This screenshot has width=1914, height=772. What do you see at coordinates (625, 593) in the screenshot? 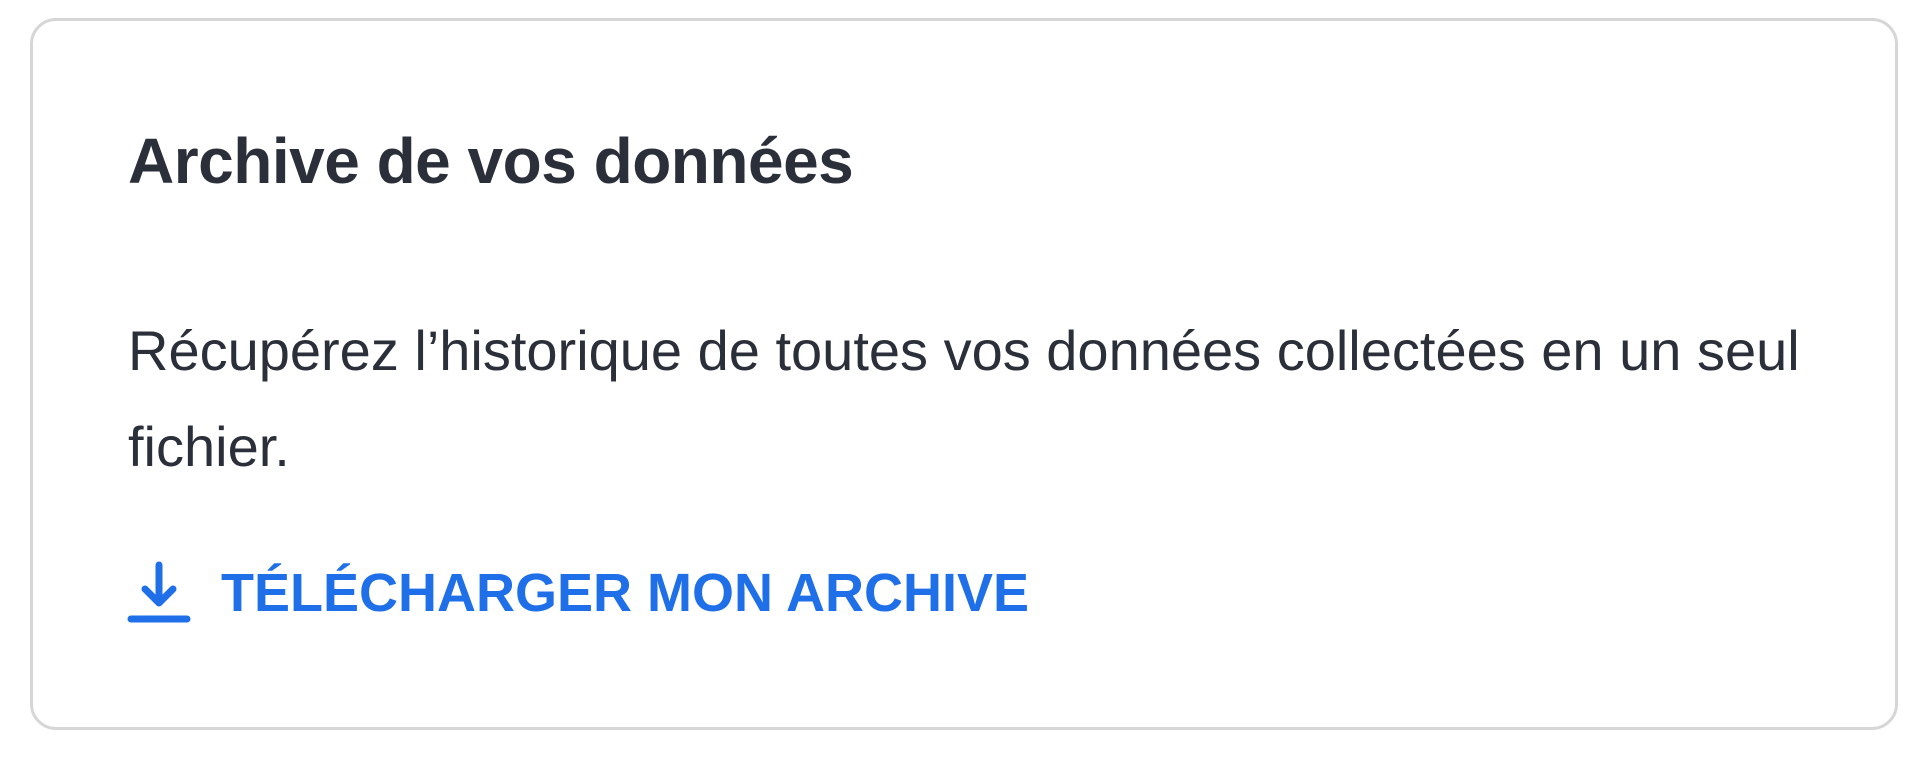
I see `download-archive-label: TÉLÉCHARGER MON ARCHIVE` at bounding box center [625, 593].